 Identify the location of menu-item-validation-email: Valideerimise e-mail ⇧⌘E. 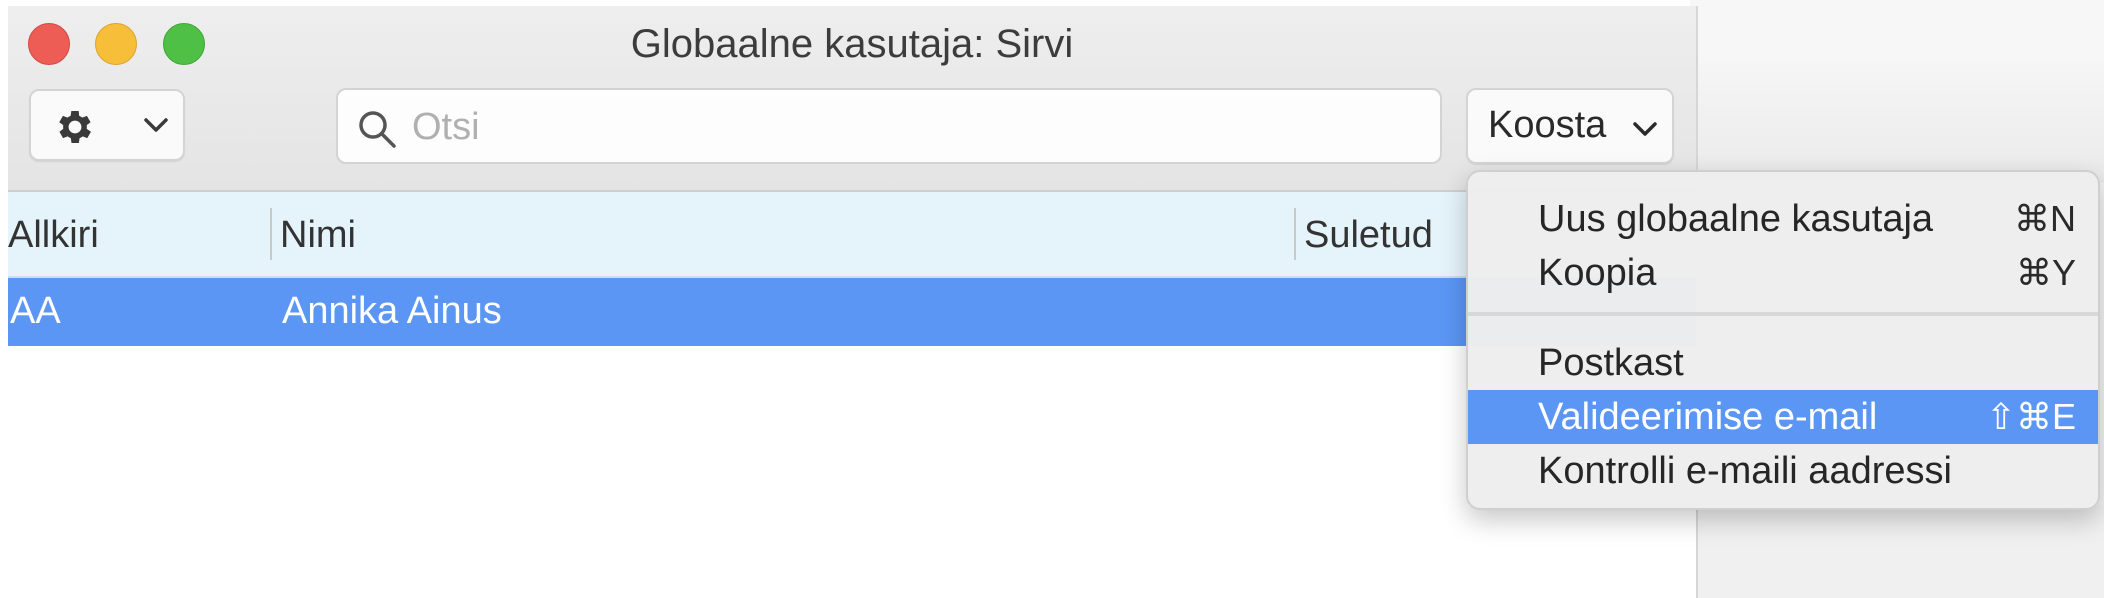
(1783, 417).